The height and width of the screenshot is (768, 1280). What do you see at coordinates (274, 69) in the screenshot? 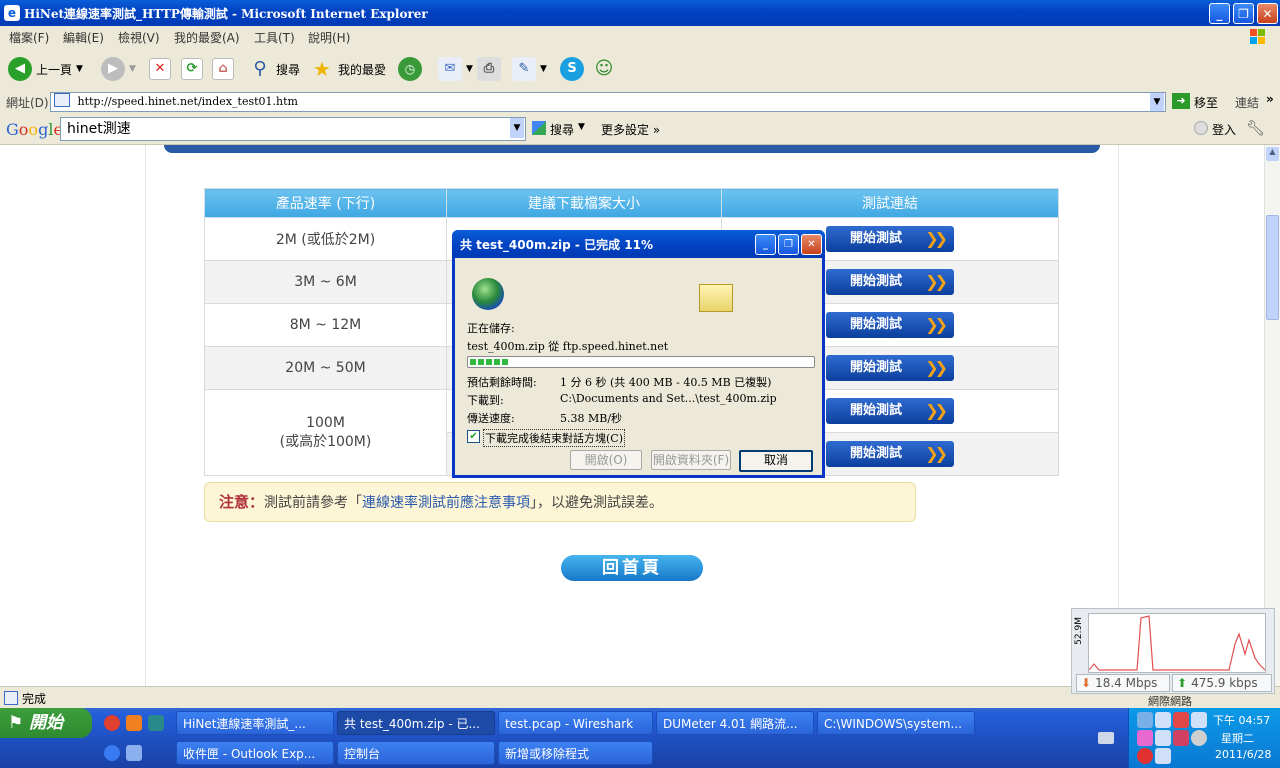
I see `search-button: ⚲ 搜尋` at bounding box center [274, 69].